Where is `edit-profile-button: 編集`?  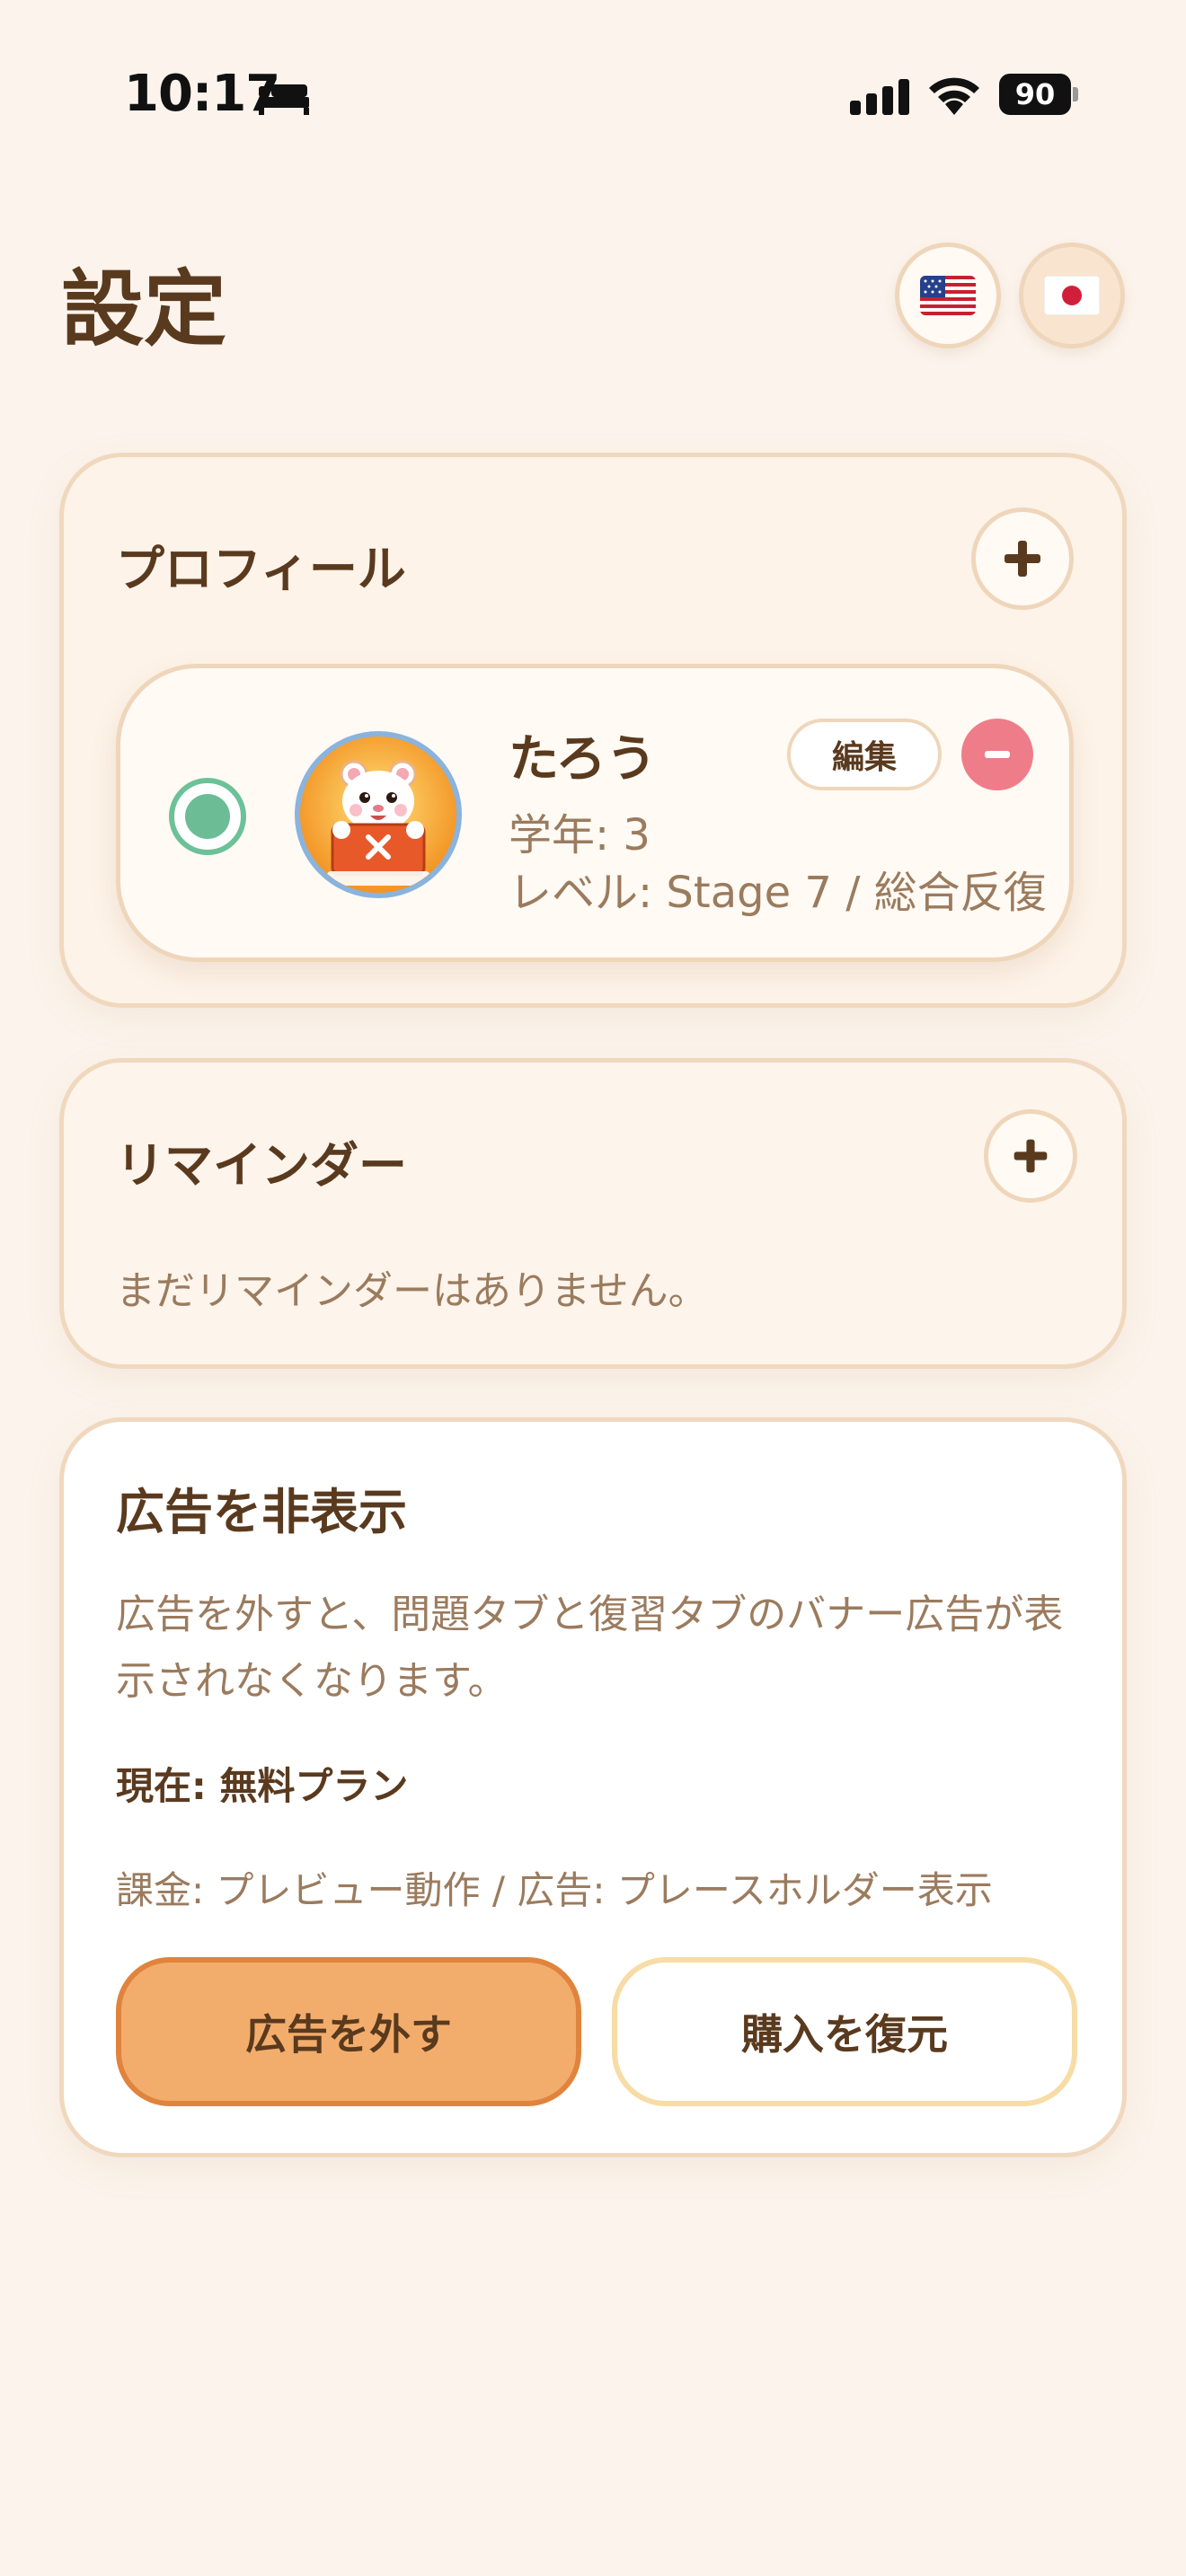
edit-profile-button: 編集 is located at coordinates (864, 754).